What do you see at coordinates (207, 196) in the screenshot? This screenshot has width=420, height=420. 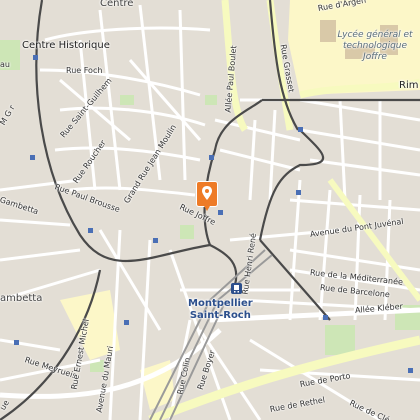 I see `location-pin-icon` at bounding box center [207, 196].